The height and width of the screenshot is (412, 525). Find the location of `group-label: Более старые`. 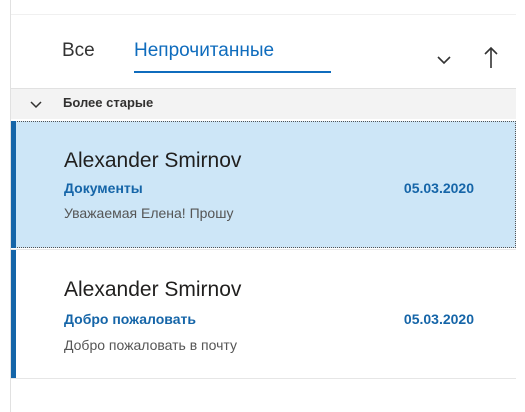

group-label: Более старые is located at coordinates (108, 102).